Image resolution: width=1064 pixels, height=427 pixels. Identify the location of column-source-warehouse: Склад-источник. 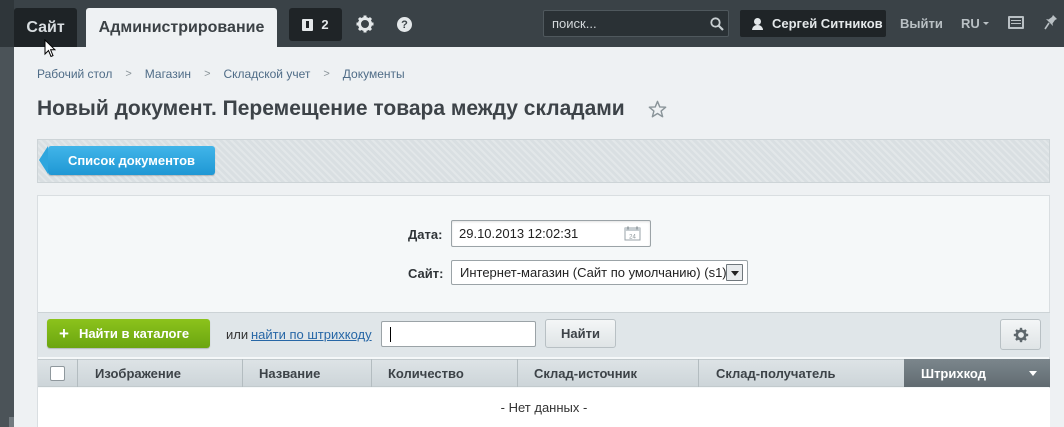
(585, 373).